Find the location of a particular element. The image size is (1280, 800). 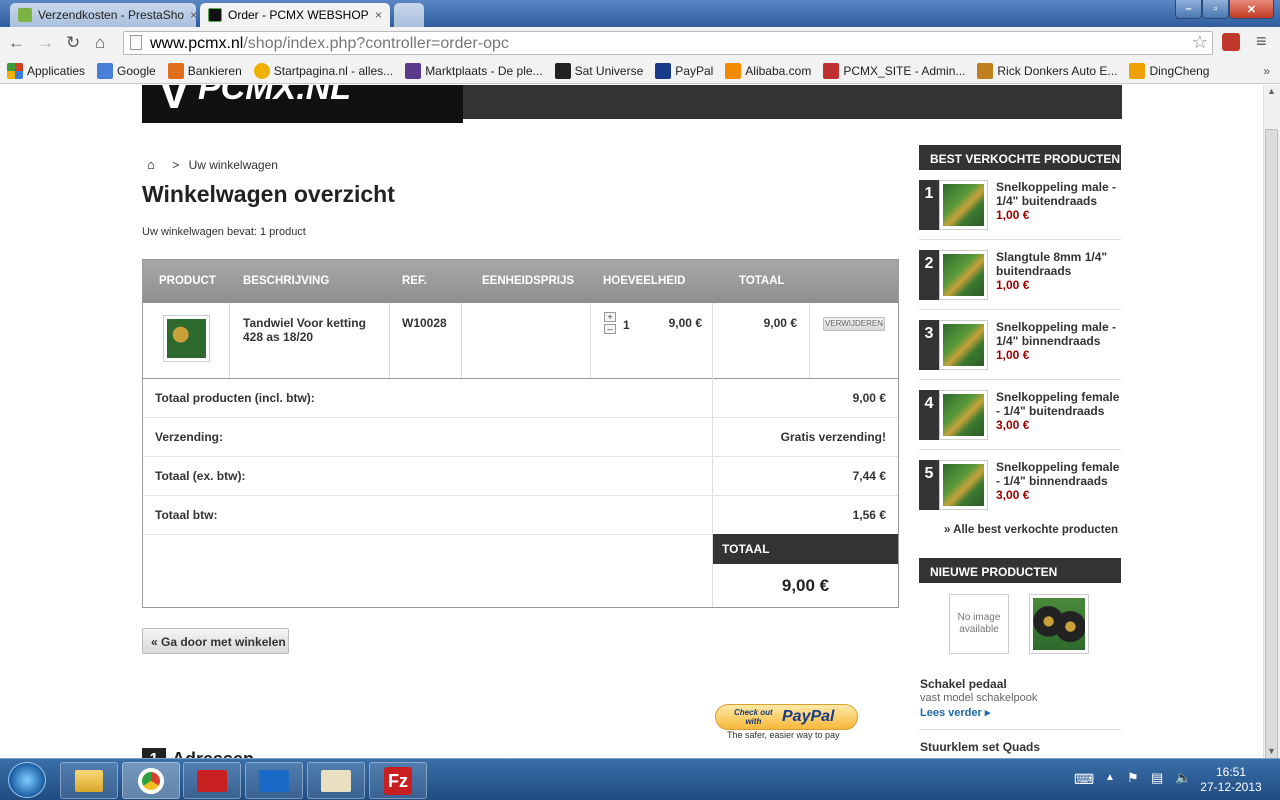

folder-blue-taskbar-icon is located at coordinates (274, 780).